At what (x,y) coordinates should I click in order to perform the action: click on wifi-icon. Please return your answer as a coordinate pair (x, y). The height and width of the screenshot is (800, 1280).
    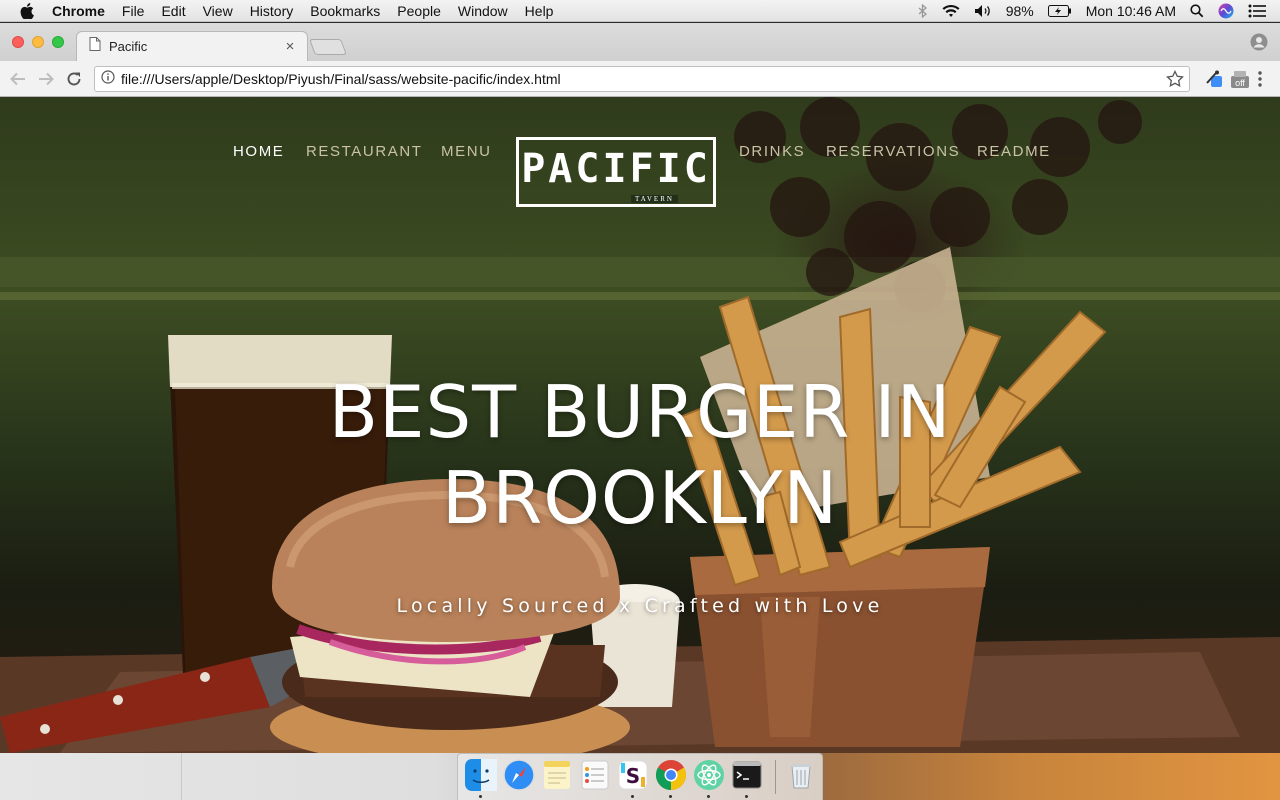
    Looking at the image, I should click on (951, 11).